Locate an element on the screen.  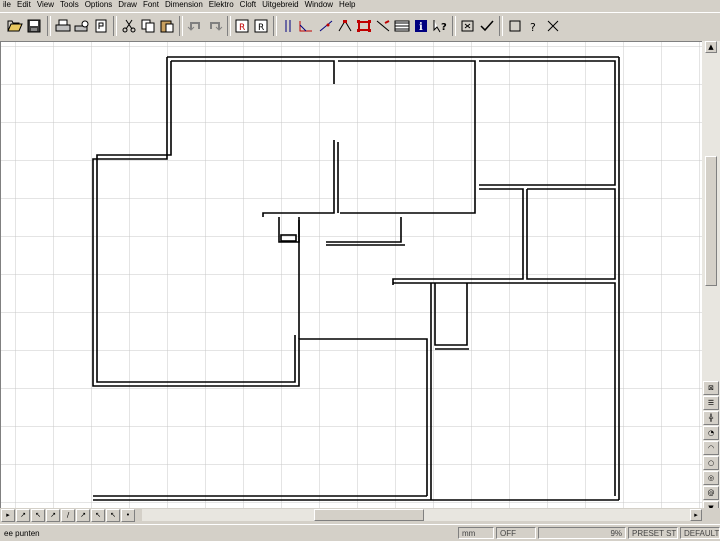
bottom-tool-7: ↖ is located at coordinates (113, 515).